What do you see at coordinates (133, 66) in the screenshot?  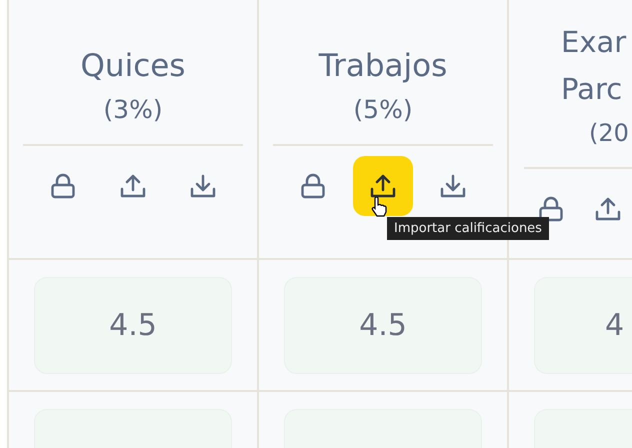 I see `column-title: Quices` at bounding box center [133, 66].